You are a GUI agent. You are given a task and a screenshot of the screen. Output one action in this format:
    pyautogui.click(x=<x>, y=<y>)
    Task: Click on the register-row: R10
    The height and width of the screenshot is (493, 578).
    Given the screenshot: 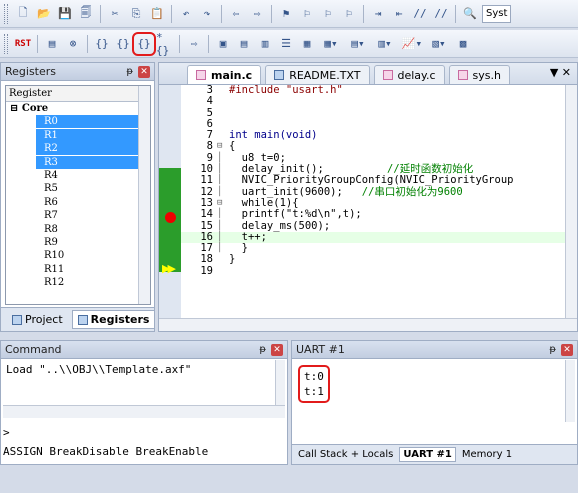 What is the action you would take?
    pyautogui.click(x=78, y=255)
    